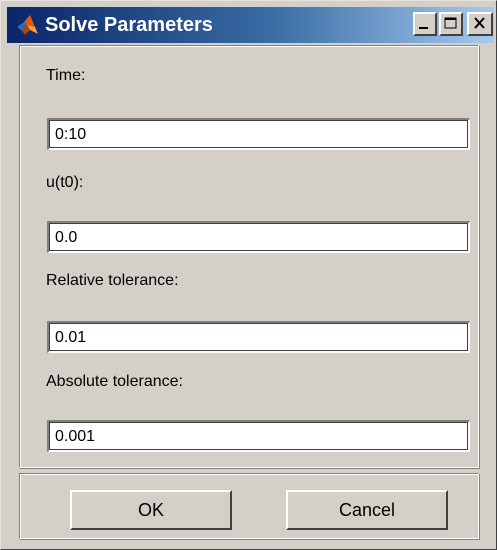 The image size is (497, 550). Describe the element at coordinates (27, 25) in the screenshot. I see `matlab-logo-icon` at that location.